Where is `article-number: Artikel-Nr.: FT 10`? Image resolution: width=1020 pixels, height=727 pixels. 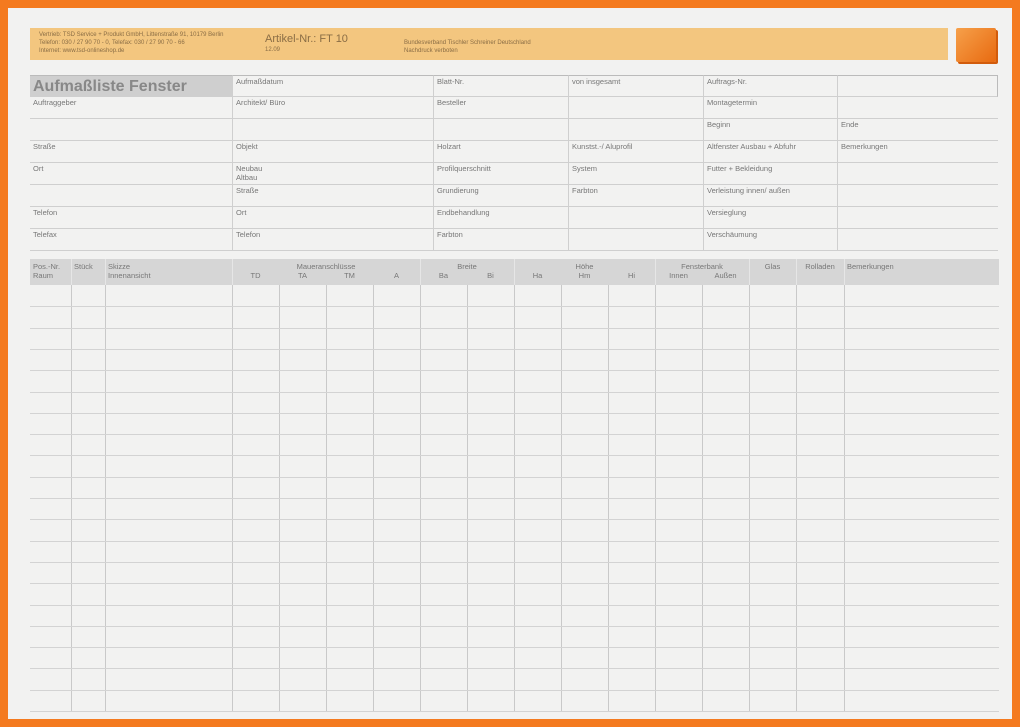
article-number: Artikel-Nr.: FT 10 is located at coordinates (306, 39).